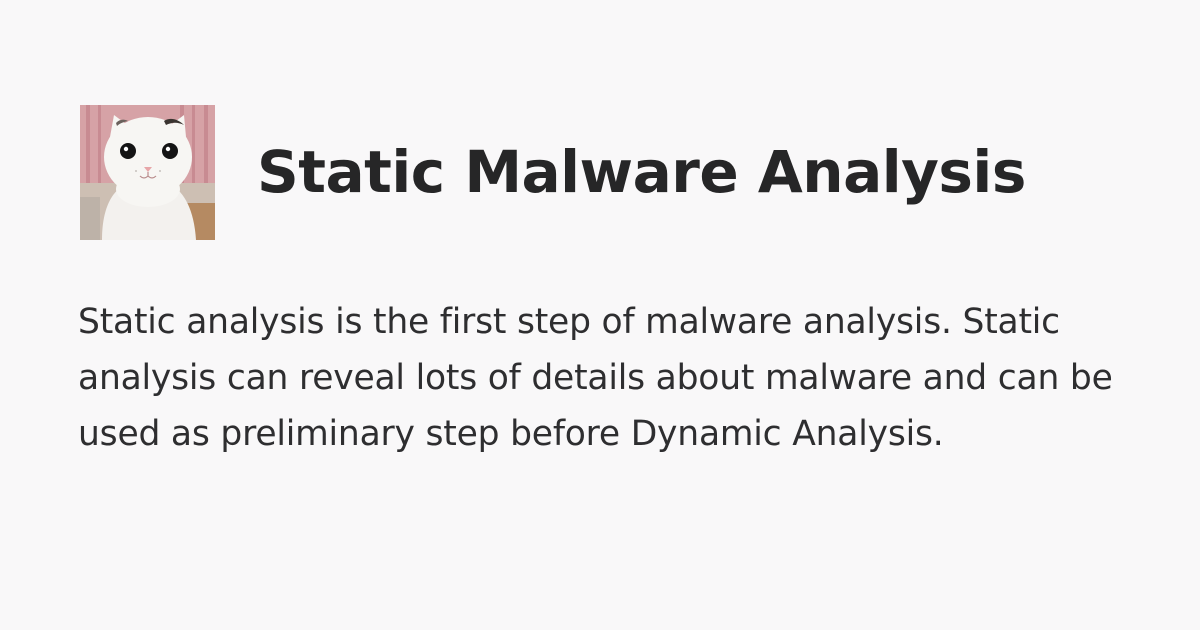 This screenshot has height=630, width=1200. What do you see at coordinates (147, 172) in the screenshot?
I see `cat-avatar-icon` at bounding box center [147, 172].